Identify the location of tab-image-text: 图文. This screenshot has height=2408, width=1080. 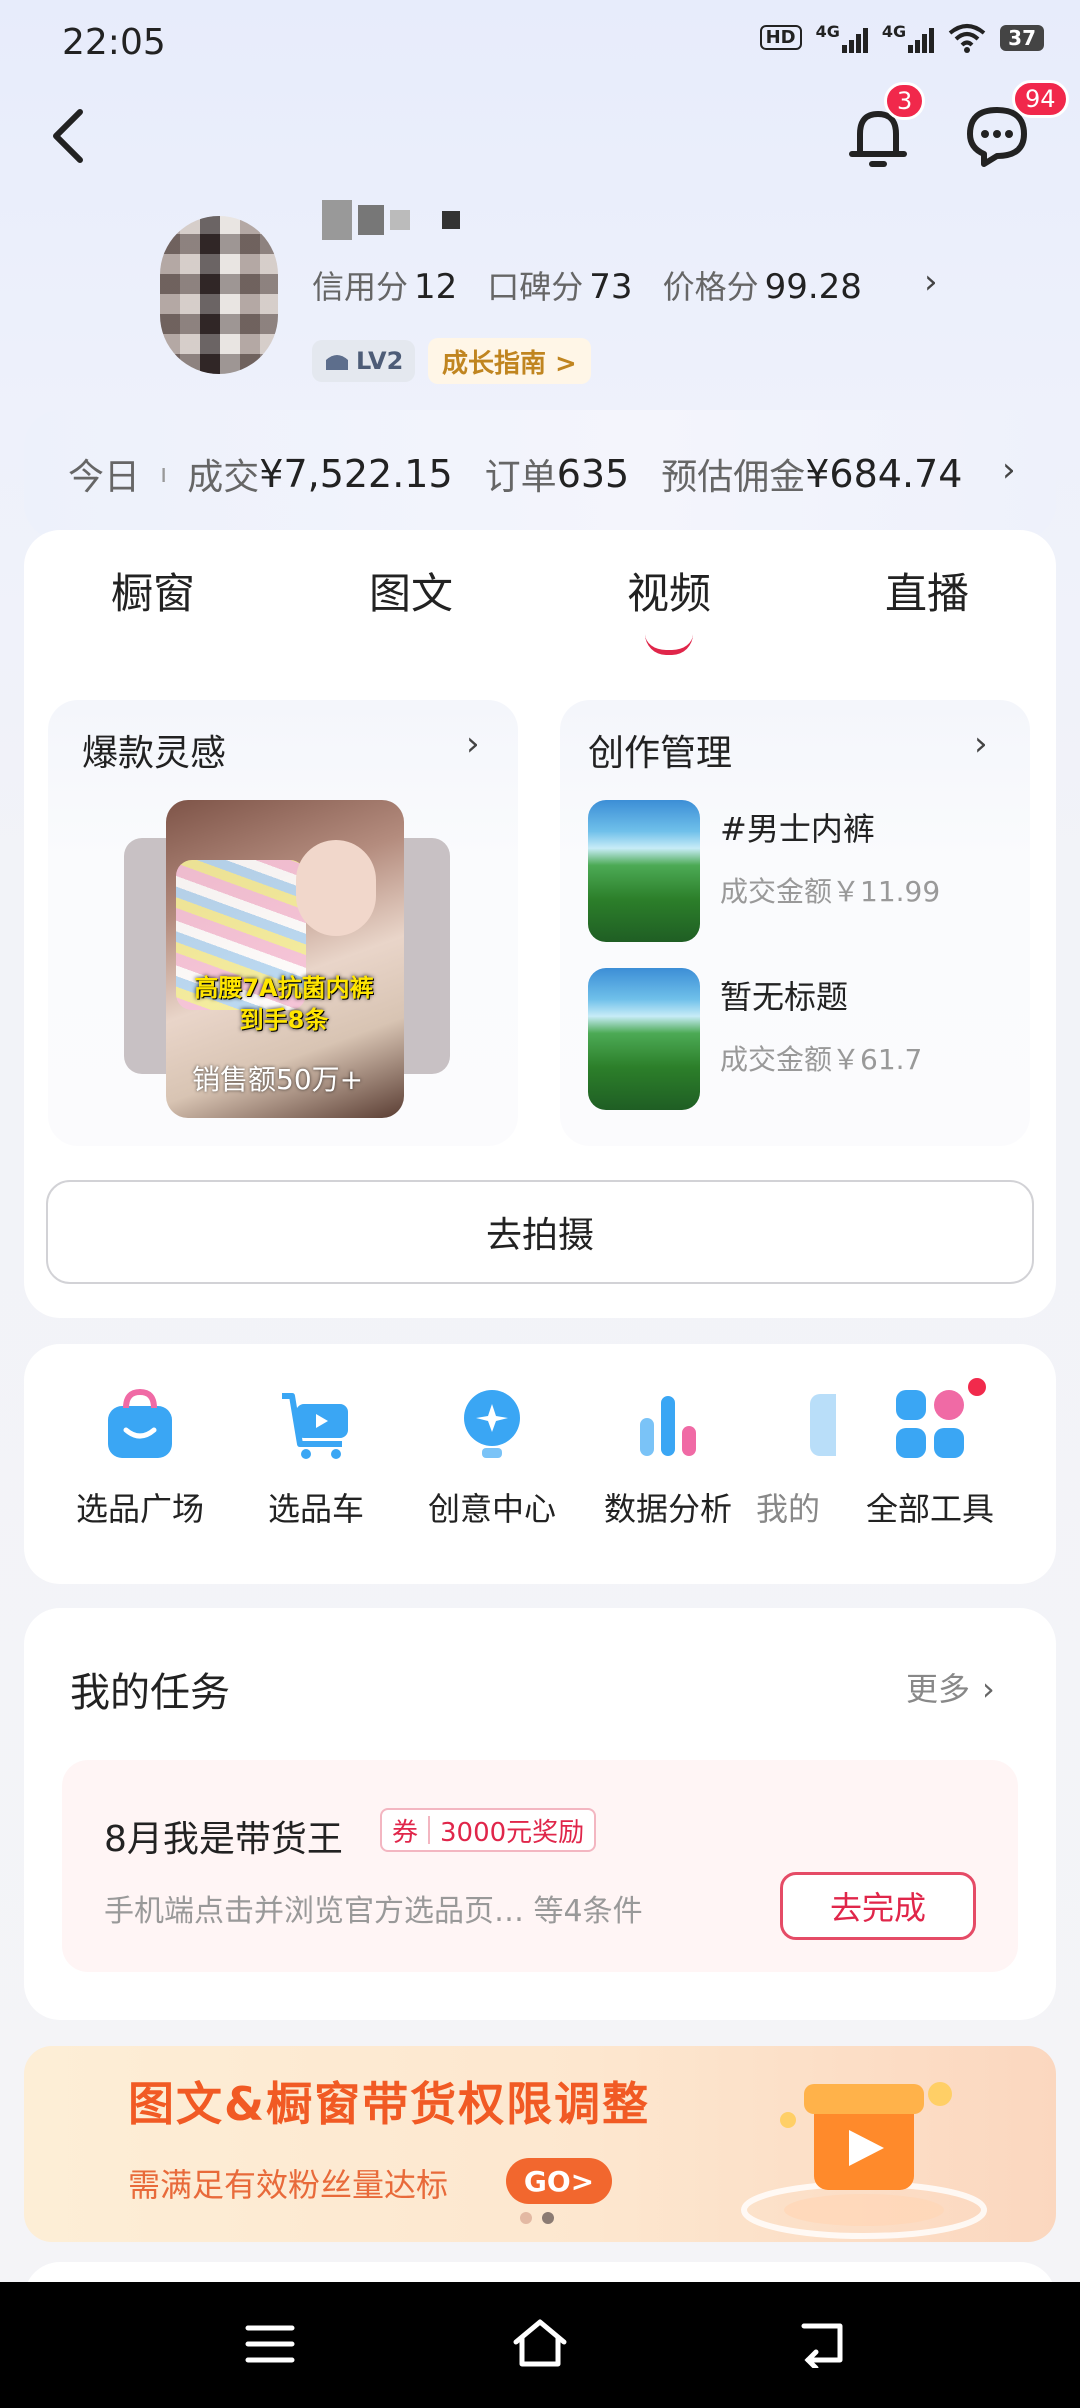
(411, 590).